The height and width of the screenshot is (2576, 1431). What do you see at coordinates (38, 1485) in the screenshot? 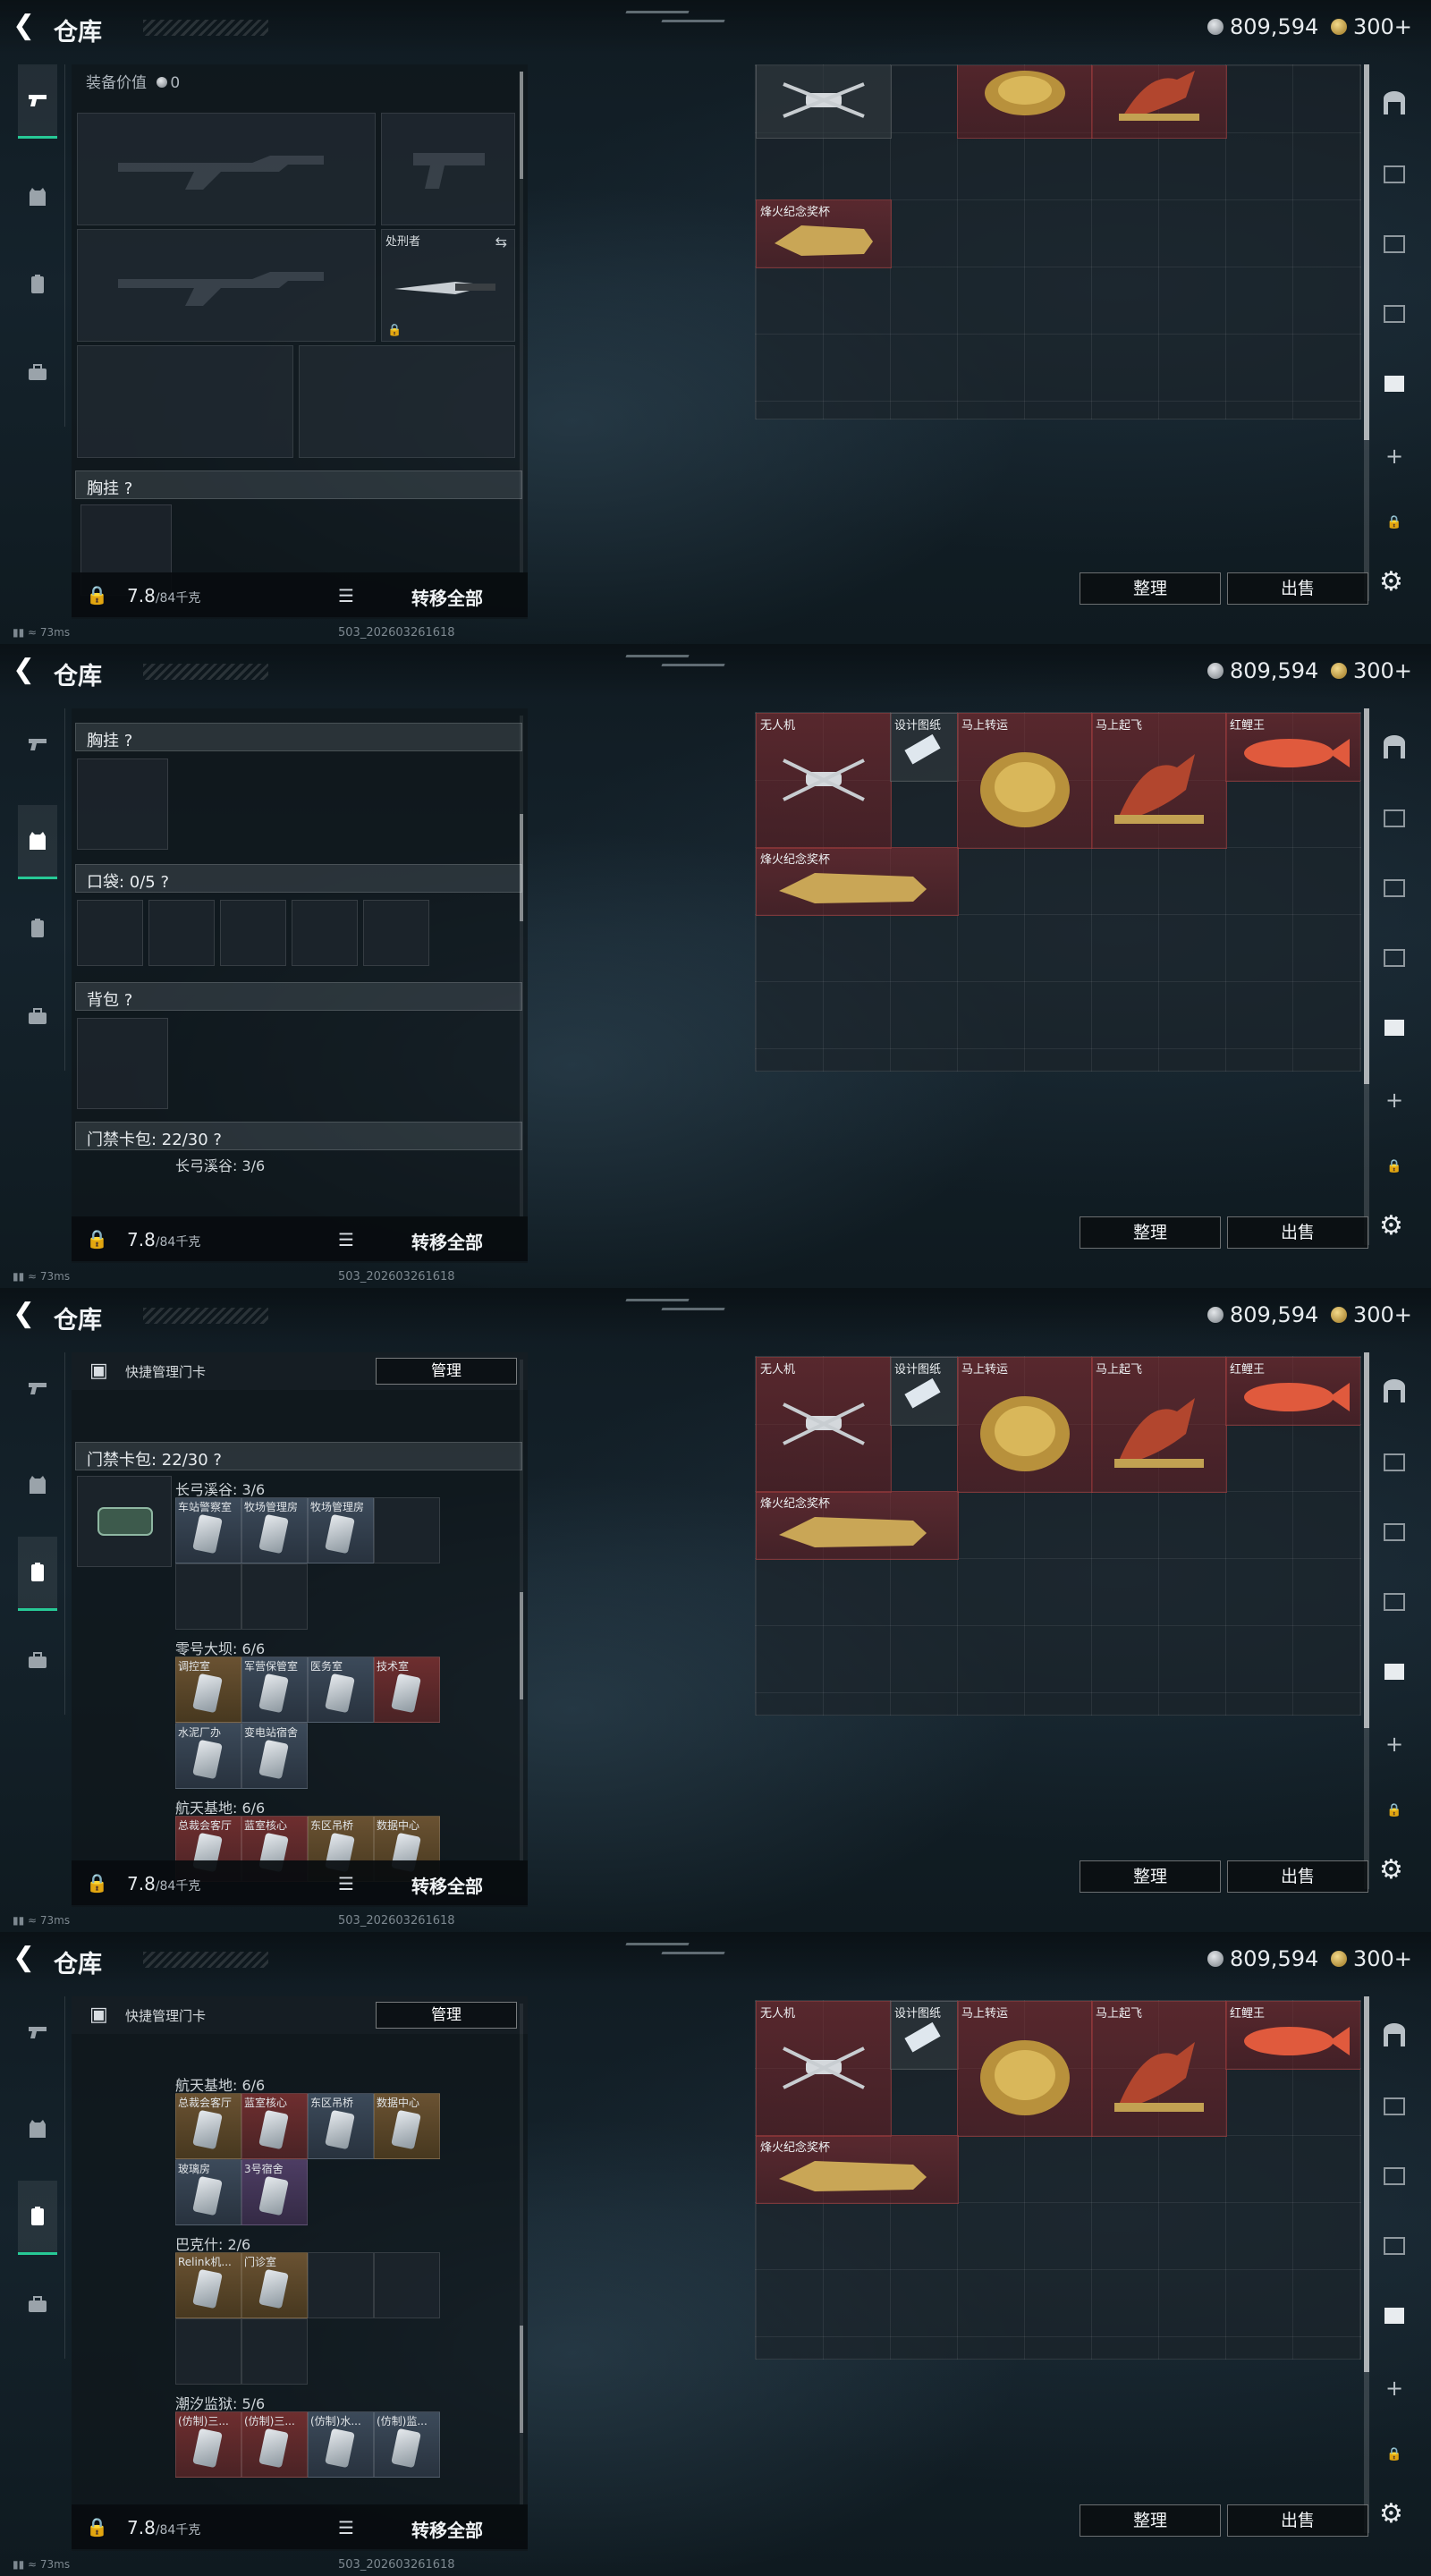
I see `tab-armor` at bounding box center [38, 1485].